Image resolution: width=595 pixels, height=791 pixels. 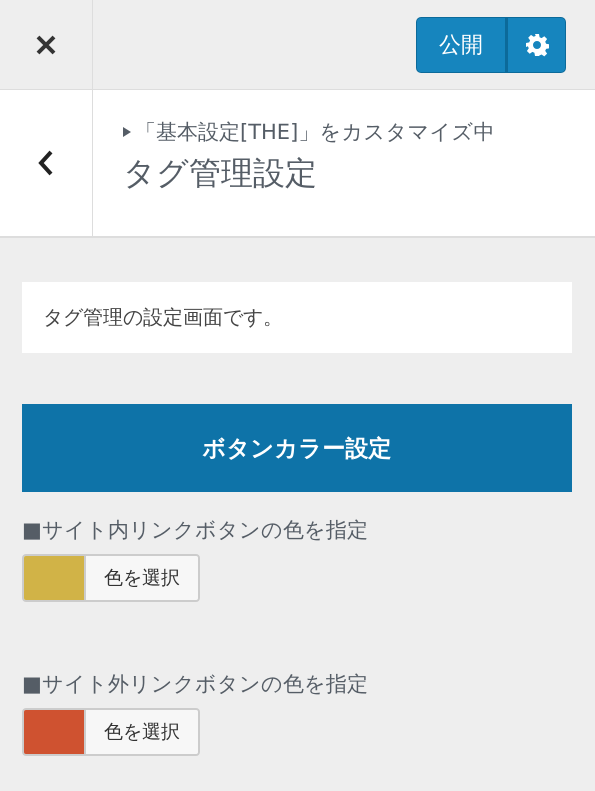 I want to click on panel-title: タグ管理設定, so click(x=220, y=173).